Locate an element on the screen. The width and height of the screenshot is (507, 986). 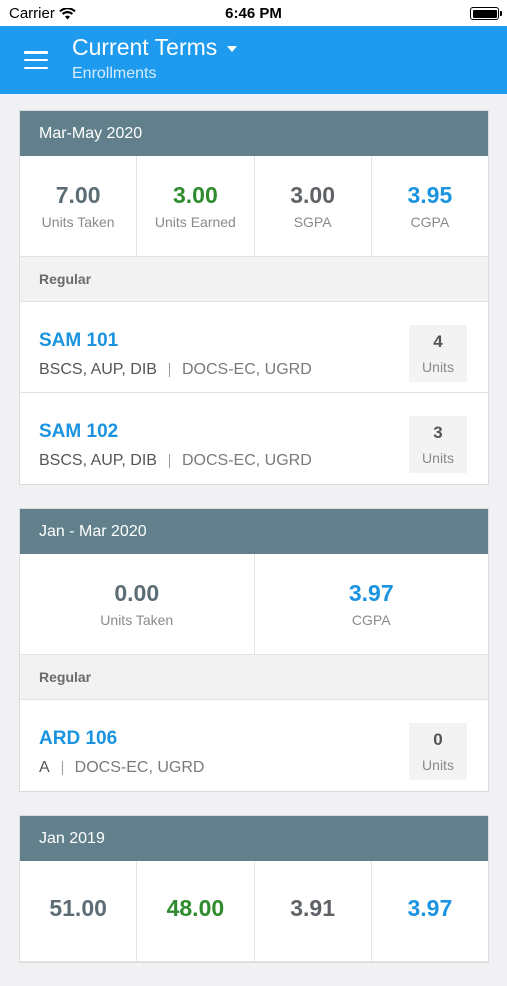
menu-icon is located at coordinates (36, 60).